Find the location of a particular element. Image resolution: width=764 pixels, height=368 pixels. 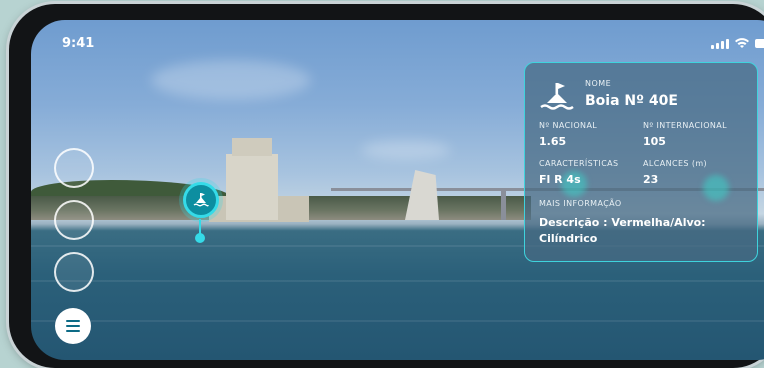

monument is located at coordinates (422, 195).